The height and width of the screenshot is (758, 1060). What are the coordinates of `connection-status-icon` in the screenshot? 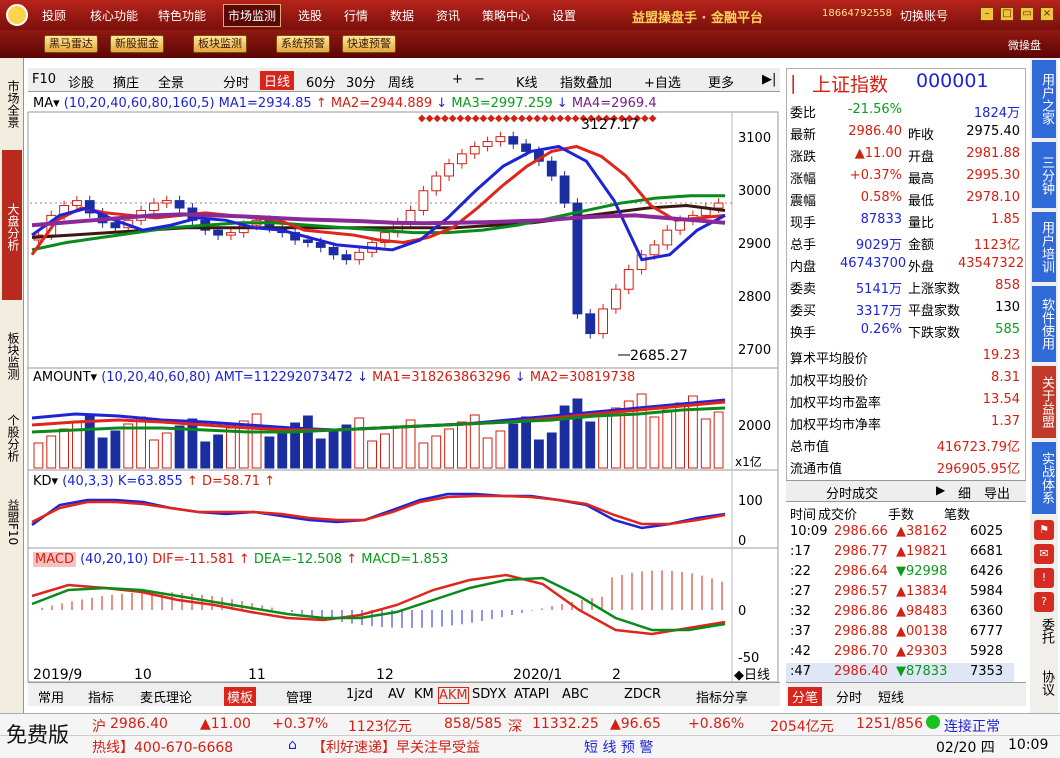 It's located at (933, 722).